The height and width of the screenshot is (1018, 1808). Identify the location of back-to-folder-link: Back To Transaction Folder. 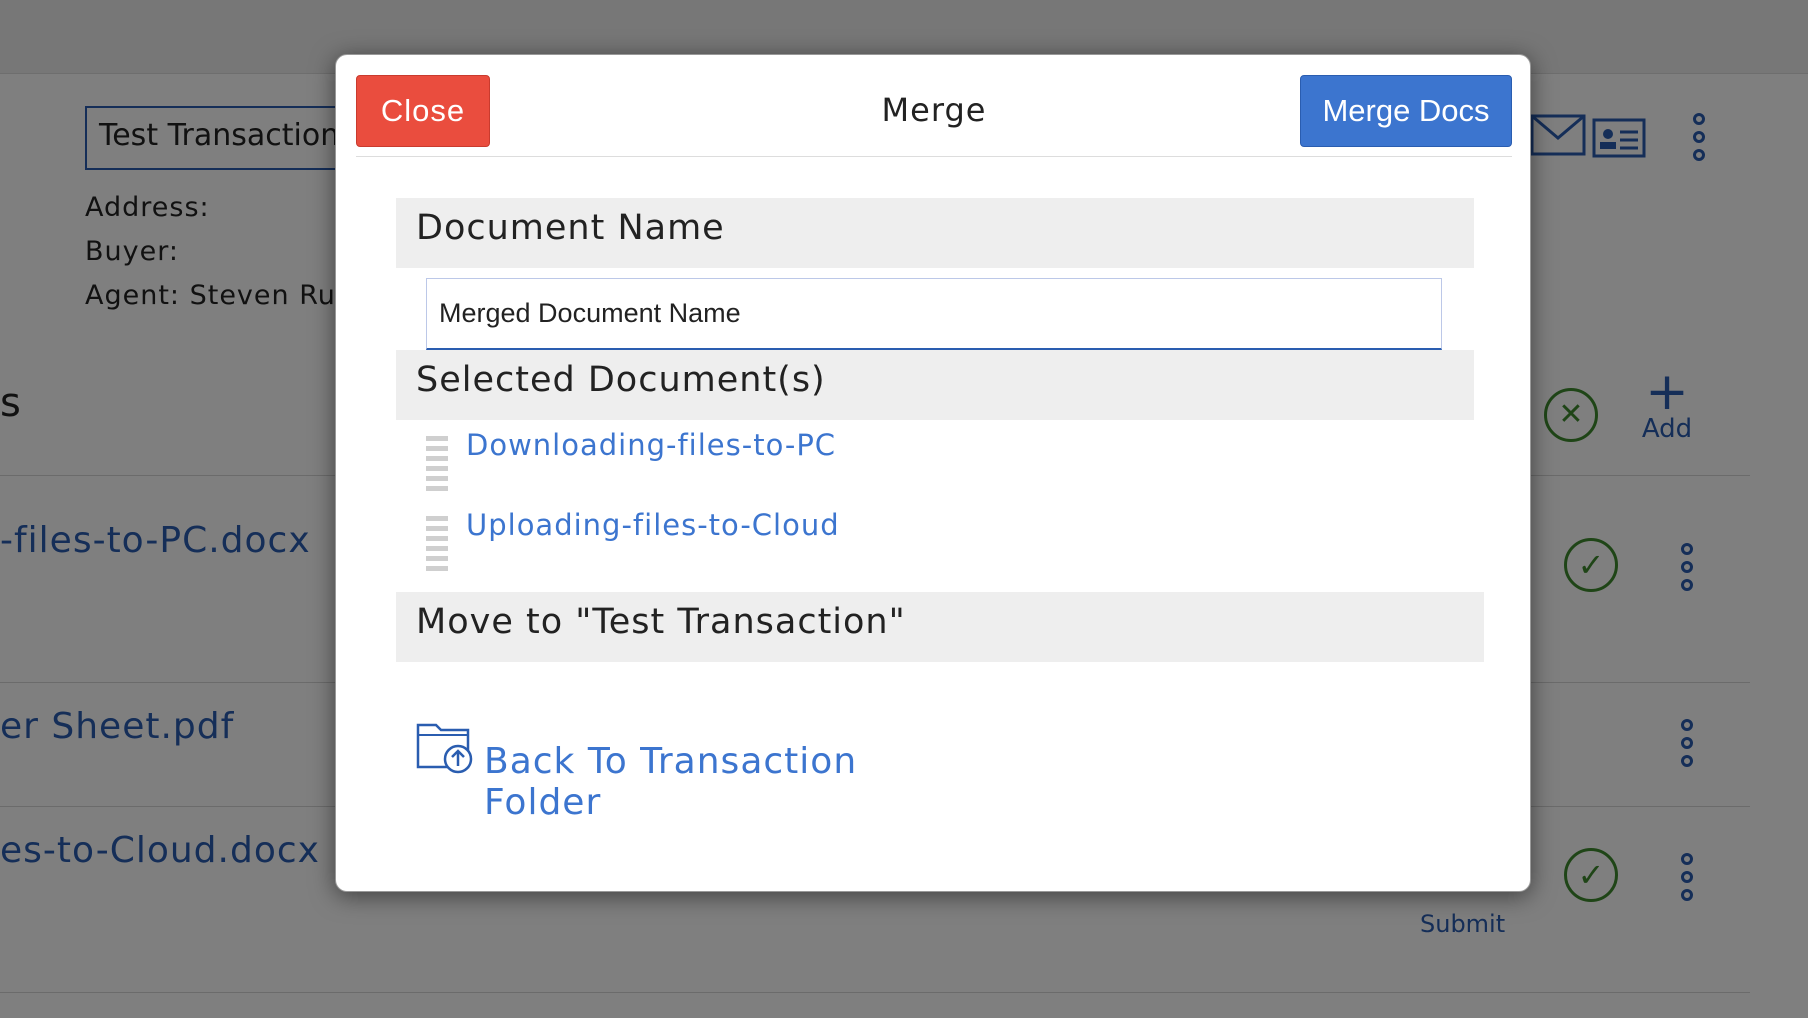
(696, 771).